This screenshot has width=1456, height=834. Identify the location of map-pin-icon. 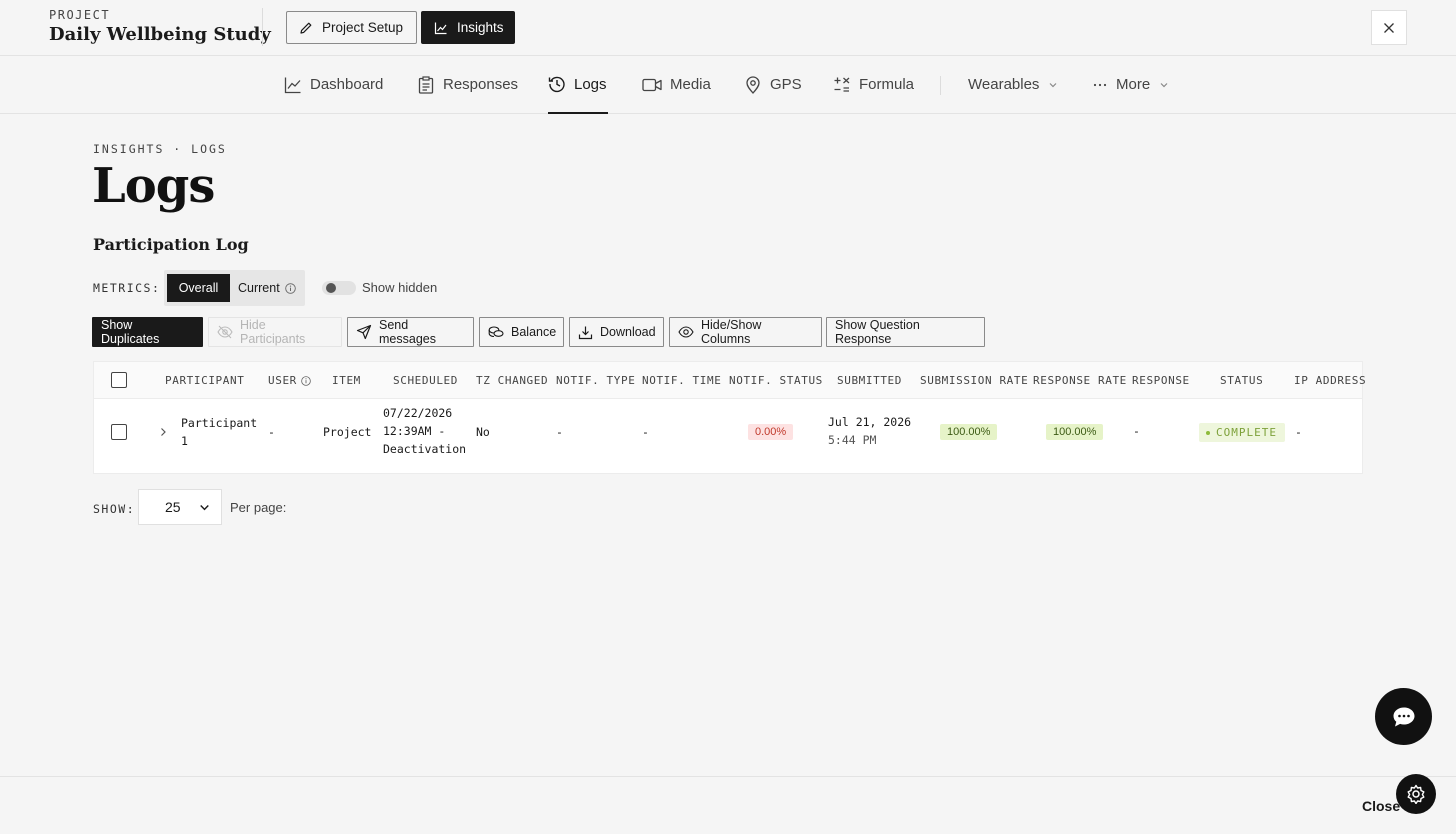
(753, 84).